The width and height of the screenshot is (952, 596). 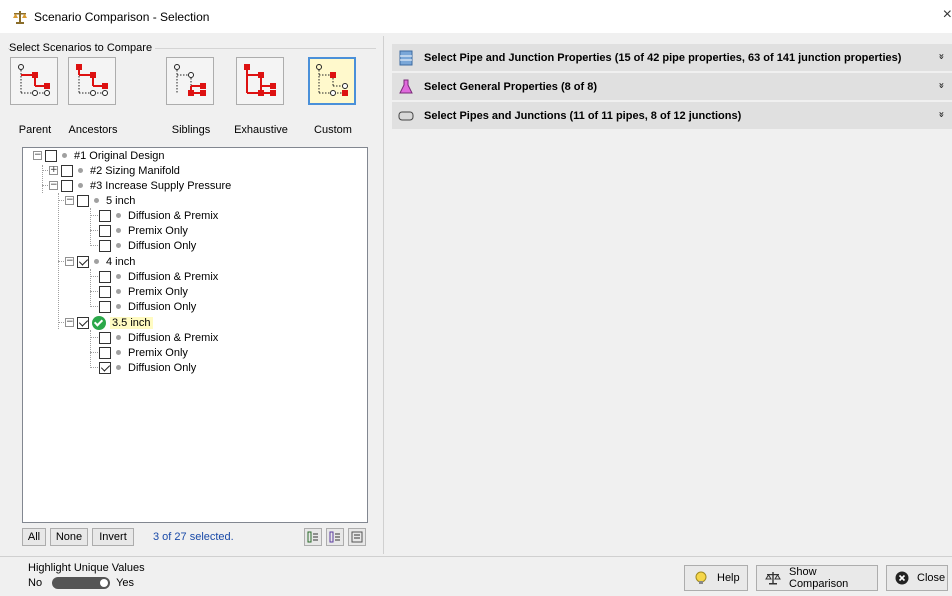 What do you see at coordinates (193, 537) in the screenshot?
I see `selected-count: 3 of 27 selected.` at bounding box center [193, 537].